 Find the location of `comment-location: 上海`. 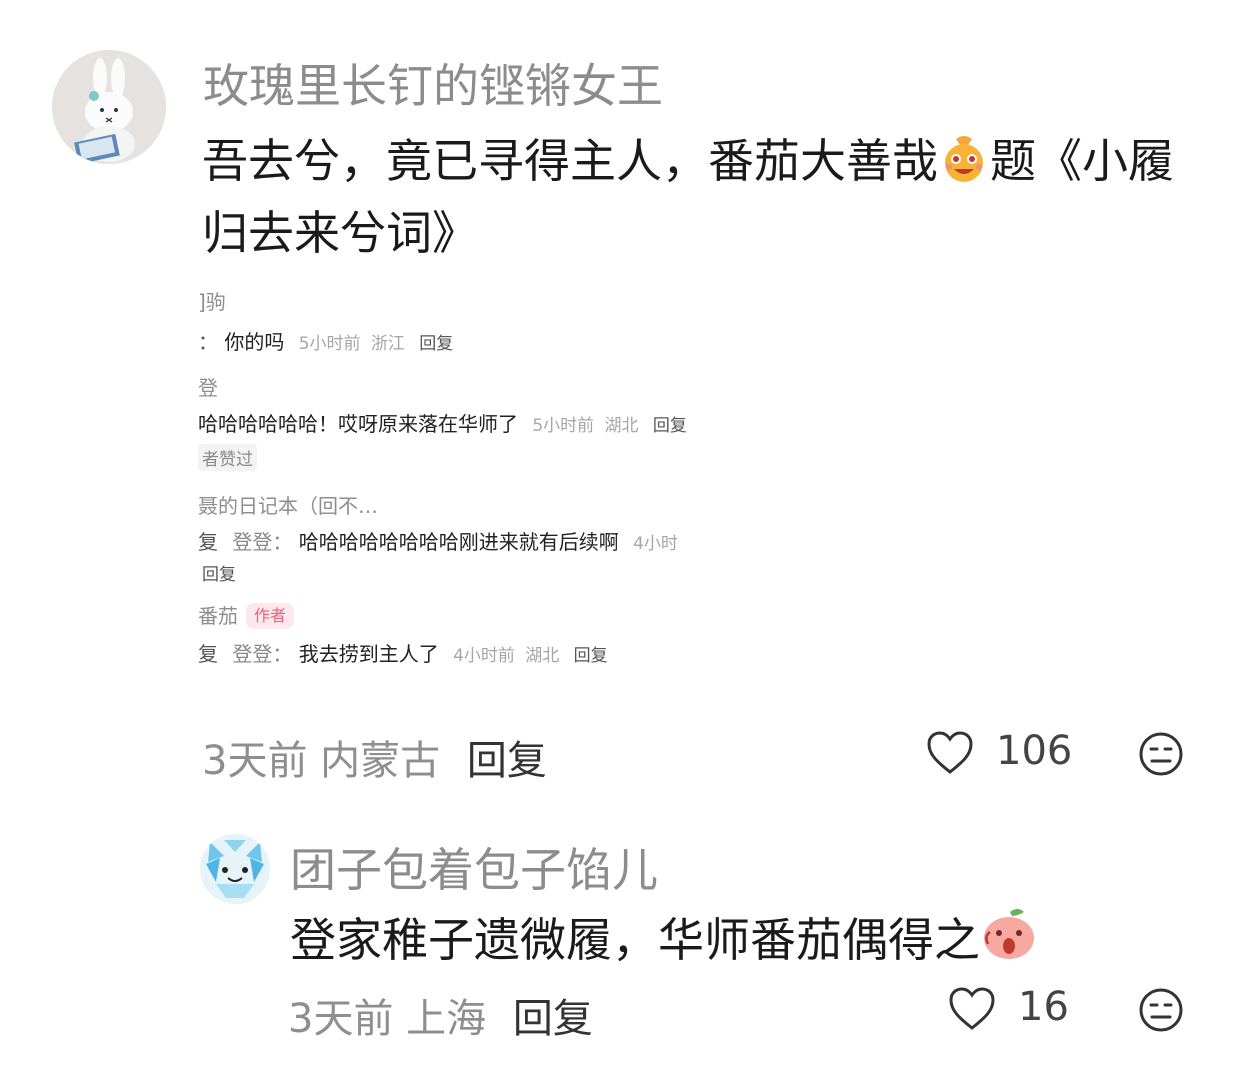

comment-location: 上海 is located at coordinates (446, 1019).